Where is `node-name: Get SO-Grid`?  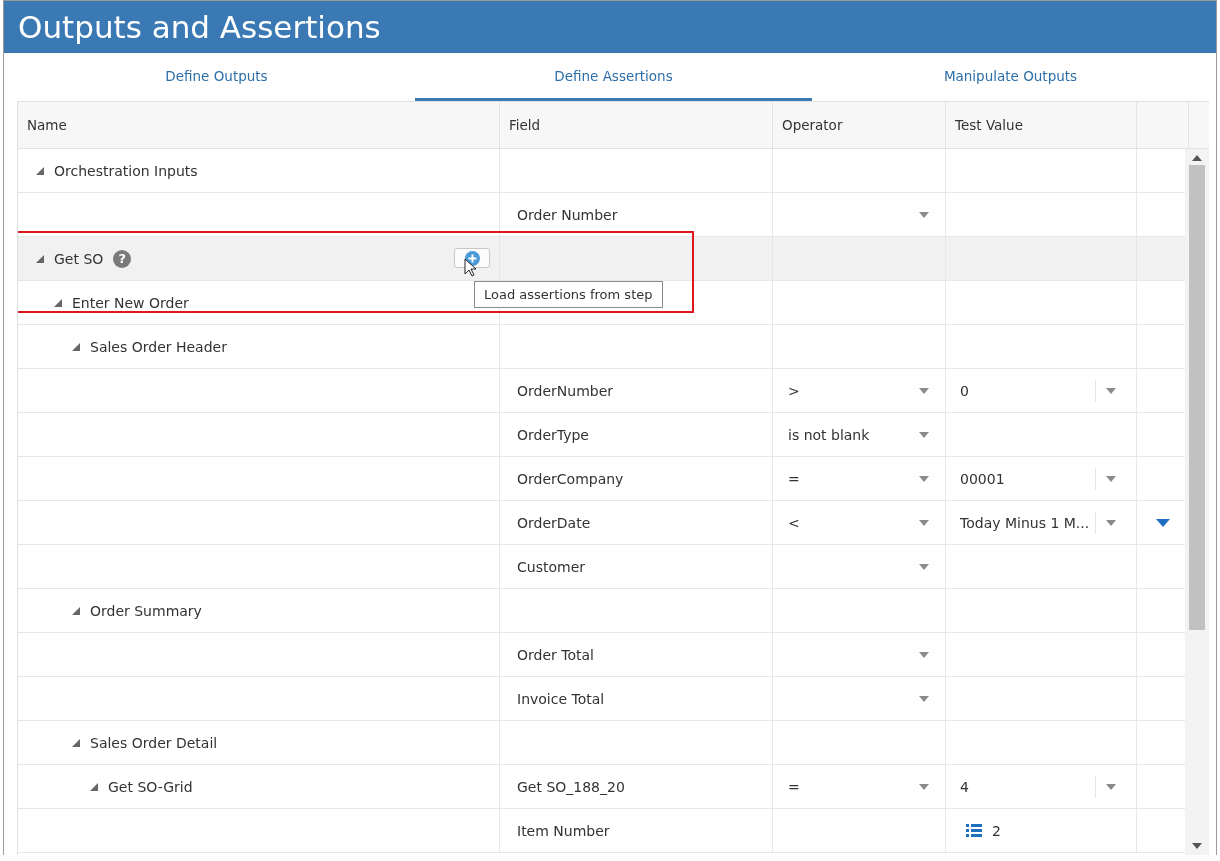 node-name: Get SO-Grid is located at coordinates (150, 786).